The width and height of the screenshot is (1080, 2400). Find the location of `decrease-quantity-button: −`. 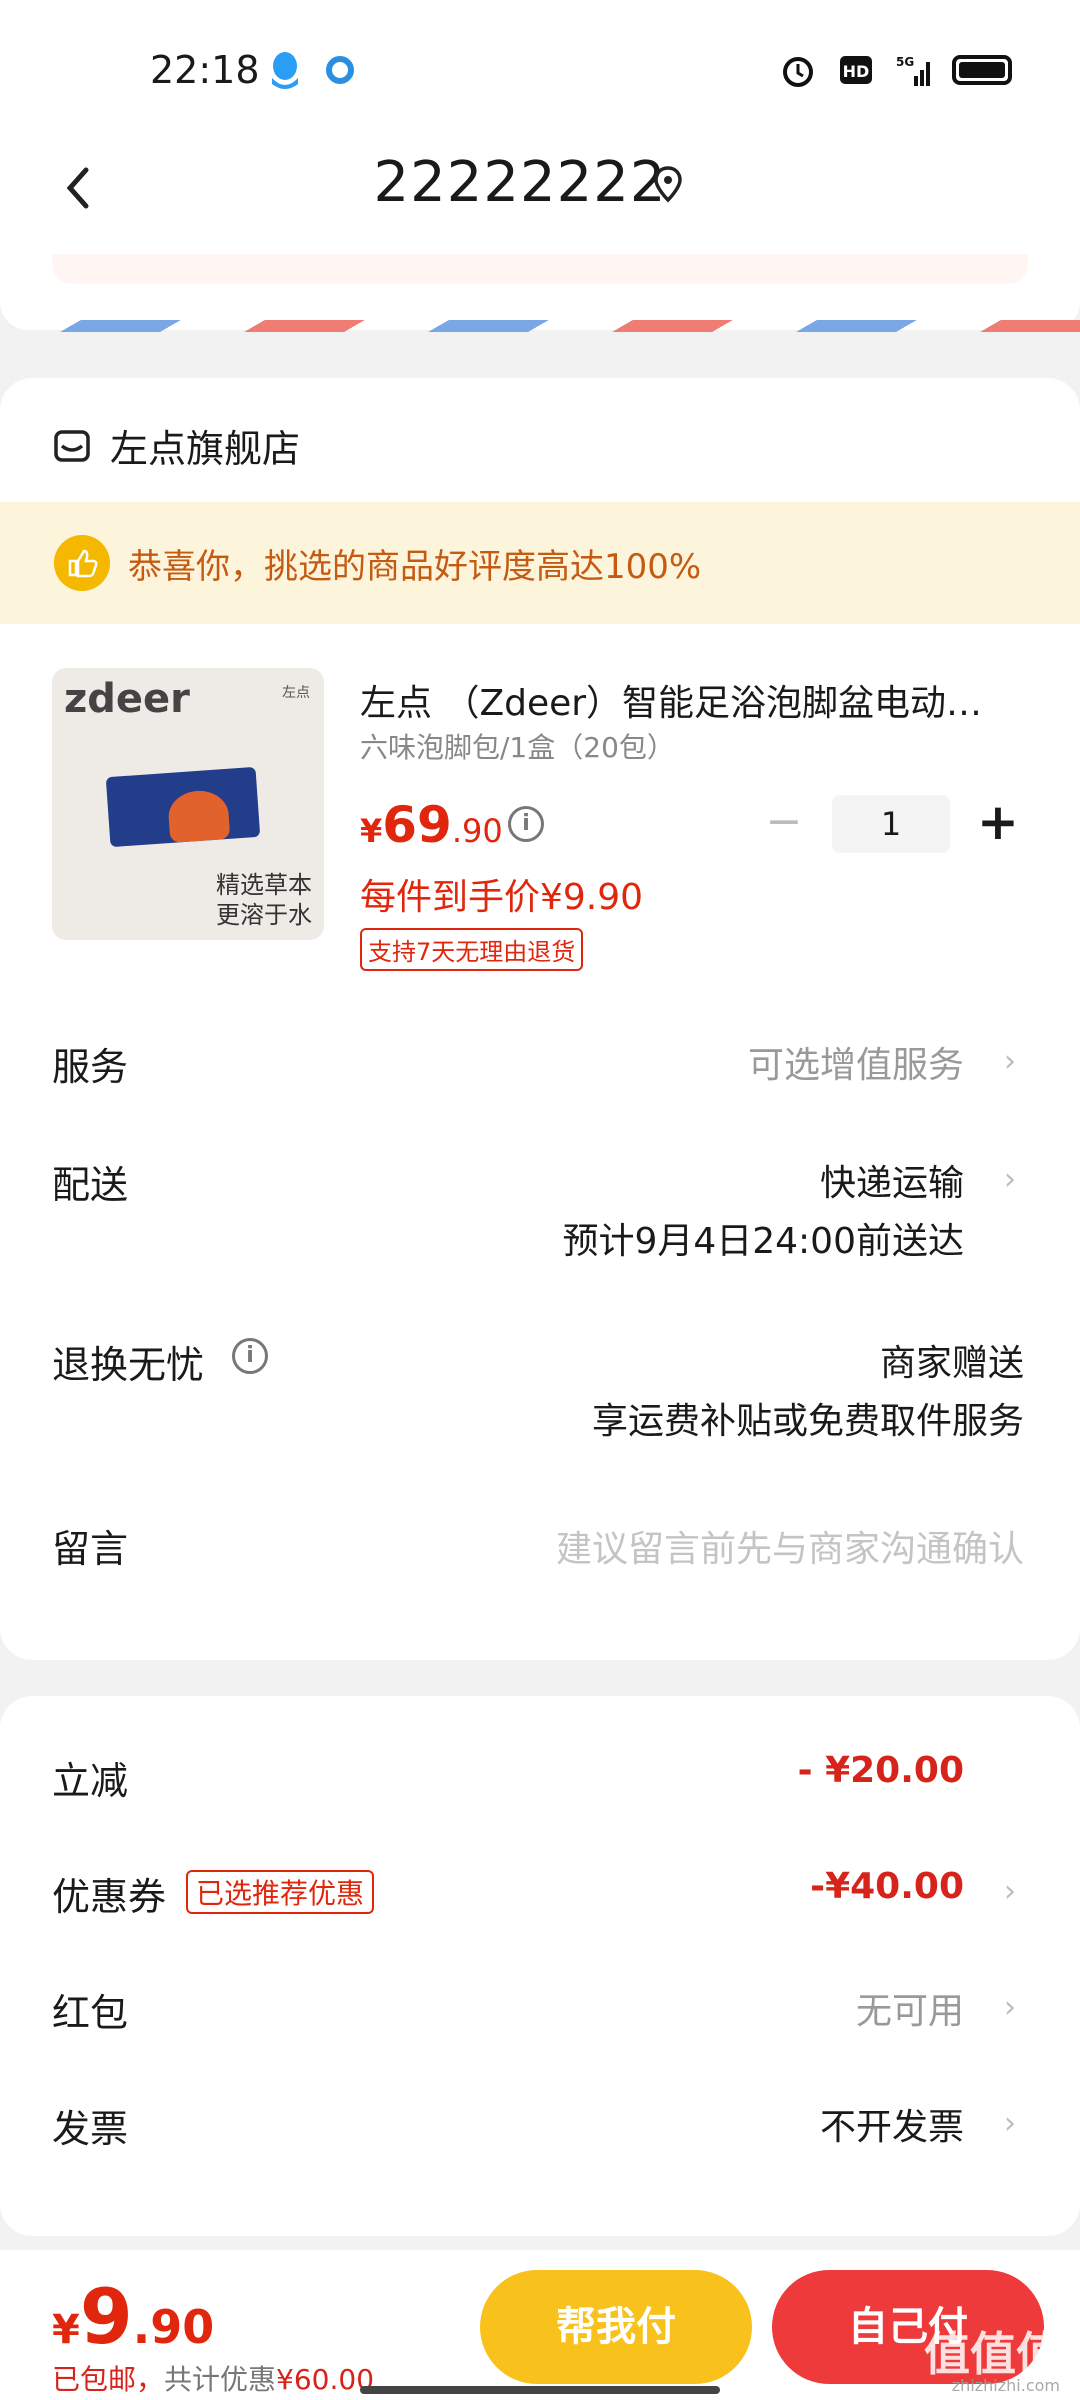

decrease-quantity-button: − is located at coordinates (784, 824).